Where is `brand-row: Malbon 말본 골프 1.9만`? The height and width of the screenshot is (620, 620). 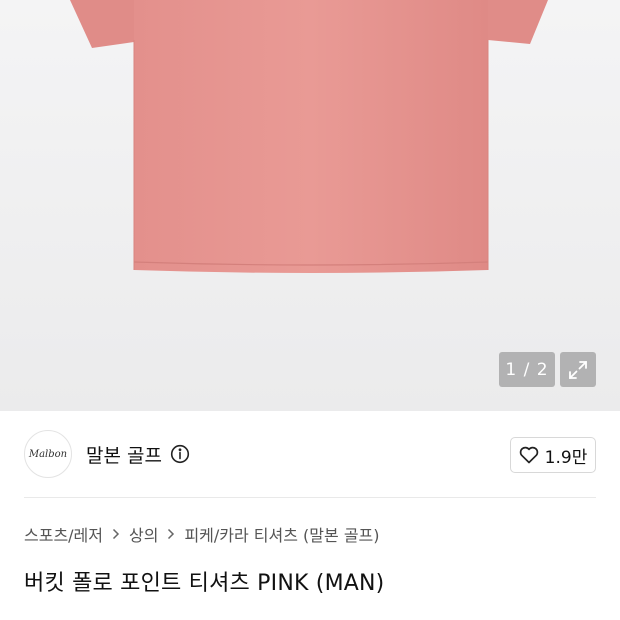
brand-row: Malbon 말본 골프 1.9만 is located at coordinates (310, 454).